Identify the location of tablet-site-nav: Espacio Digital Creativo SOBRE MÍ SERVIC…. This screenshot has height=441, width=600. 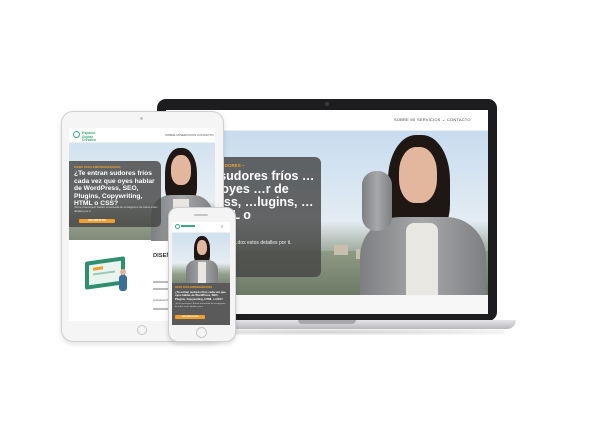
(142, 135).